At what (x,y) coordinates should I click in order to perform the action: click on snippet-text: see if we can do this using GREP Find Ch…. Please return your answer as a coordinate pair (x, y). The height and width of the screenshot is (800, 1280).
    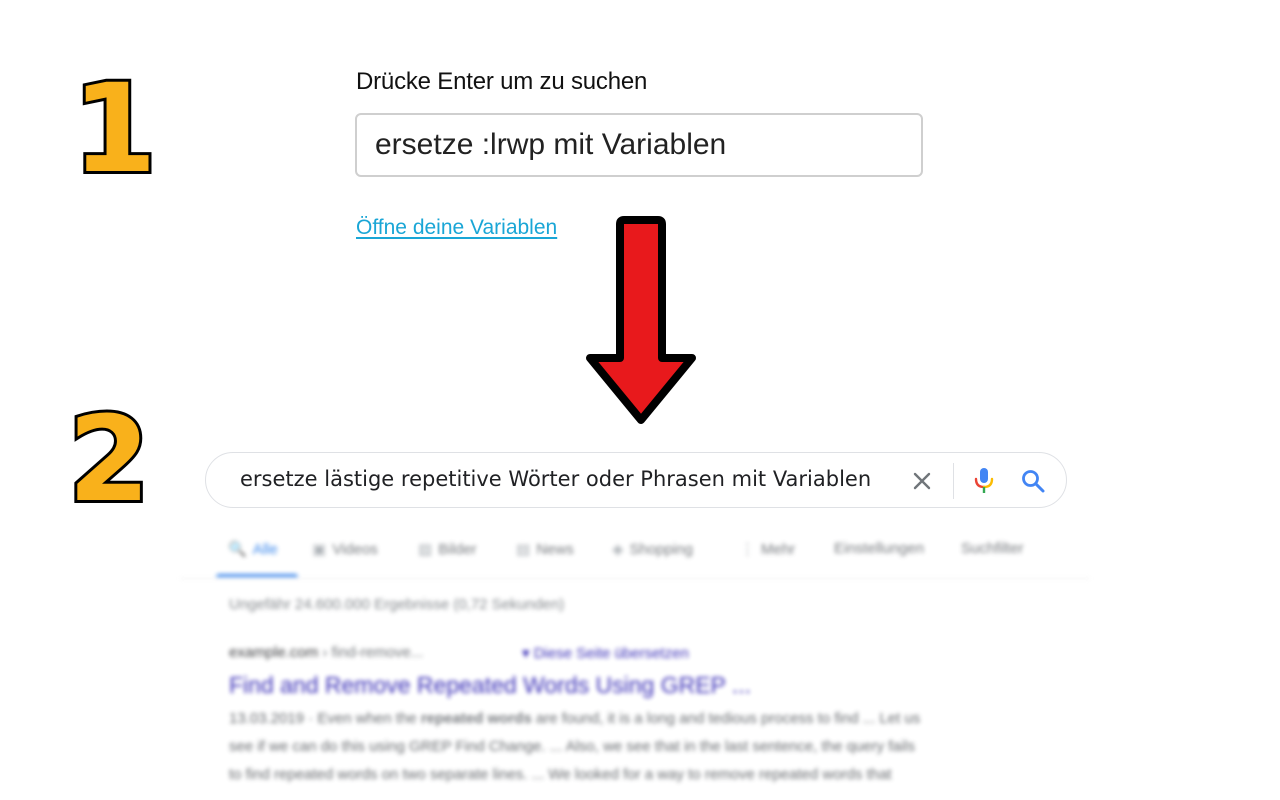
    Looking at the image, I should click on (572, 746).